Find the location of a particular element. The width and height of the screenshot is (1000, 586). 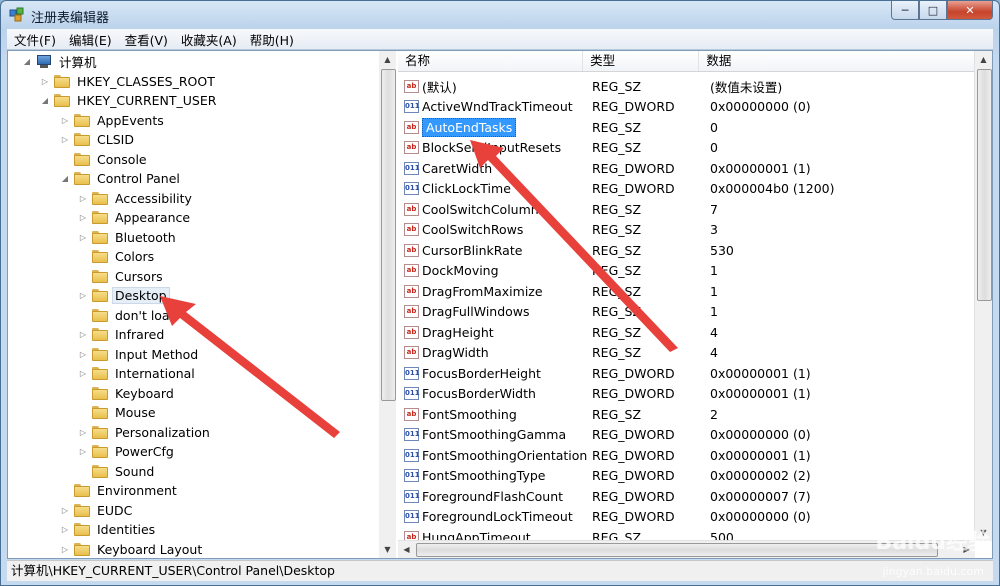

tree-node: ▷ Accessibility is located at coordinates (136, 198).